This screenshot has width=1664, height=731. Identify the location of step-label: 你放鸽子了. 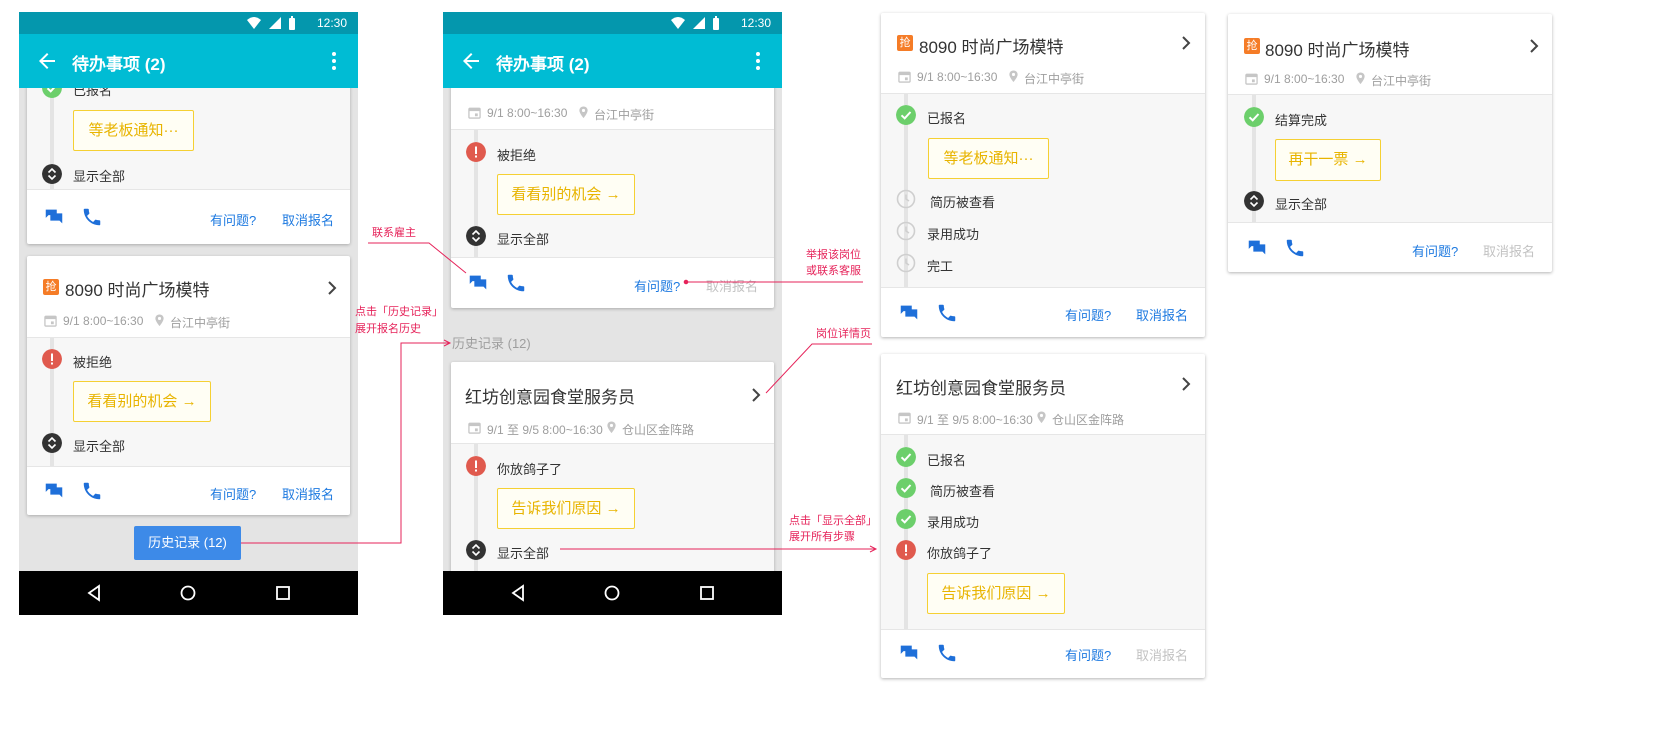
(530, 469).